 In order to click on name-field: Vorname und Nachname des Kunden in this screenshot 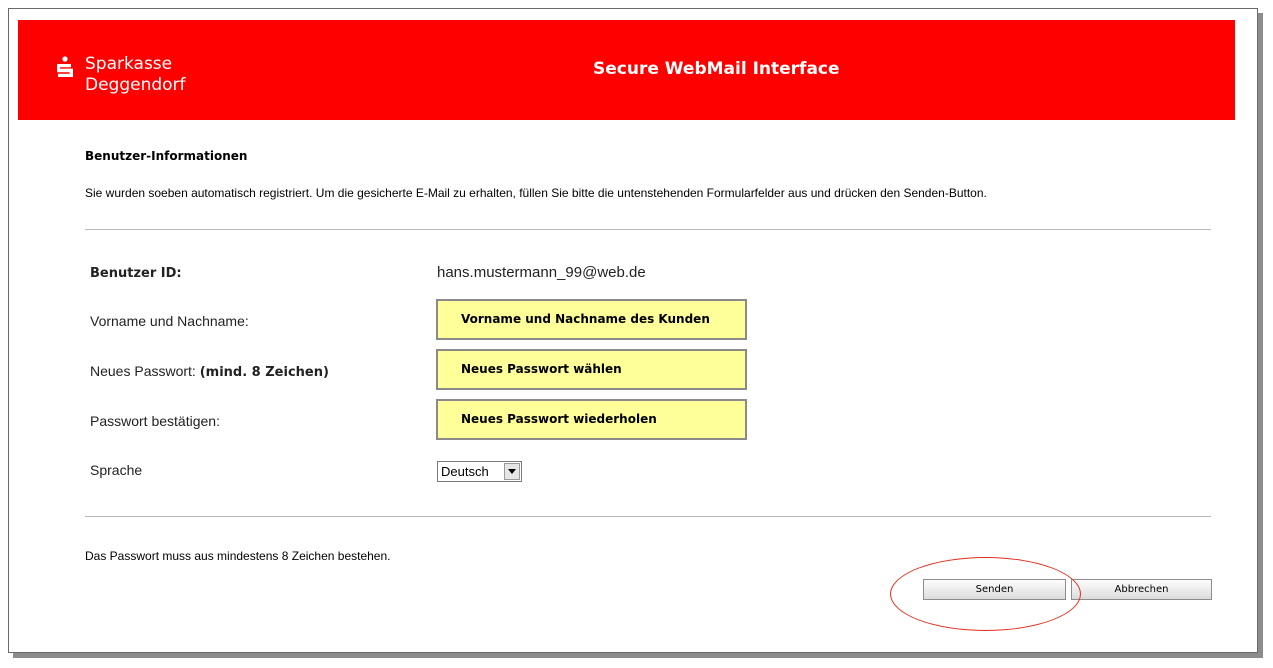, I will do `click(591, 319)`.